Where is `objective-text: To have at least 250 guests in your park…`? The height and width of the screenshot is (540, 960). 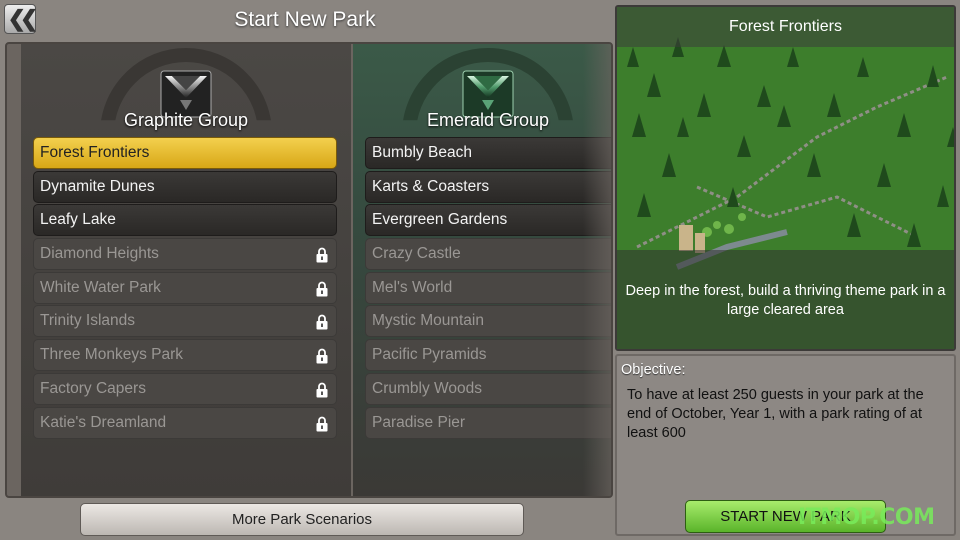 objective-text: To have at least 250 guests in your park… is located at coordinates (775, 414).